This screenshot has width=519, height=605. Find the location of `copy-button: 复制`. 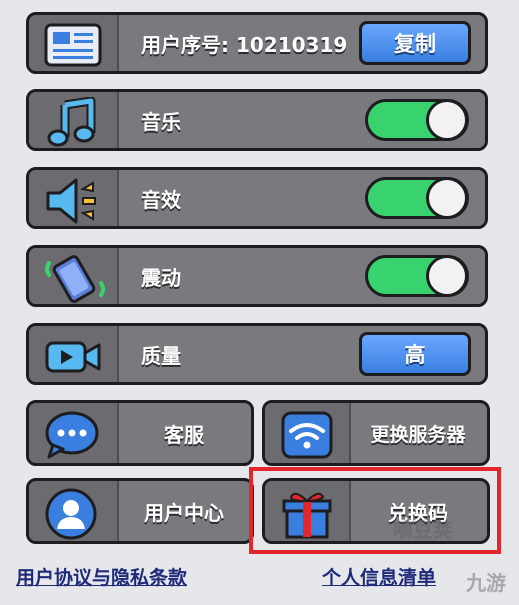

copy-button: 复制 is located at coordinates (415, 43).